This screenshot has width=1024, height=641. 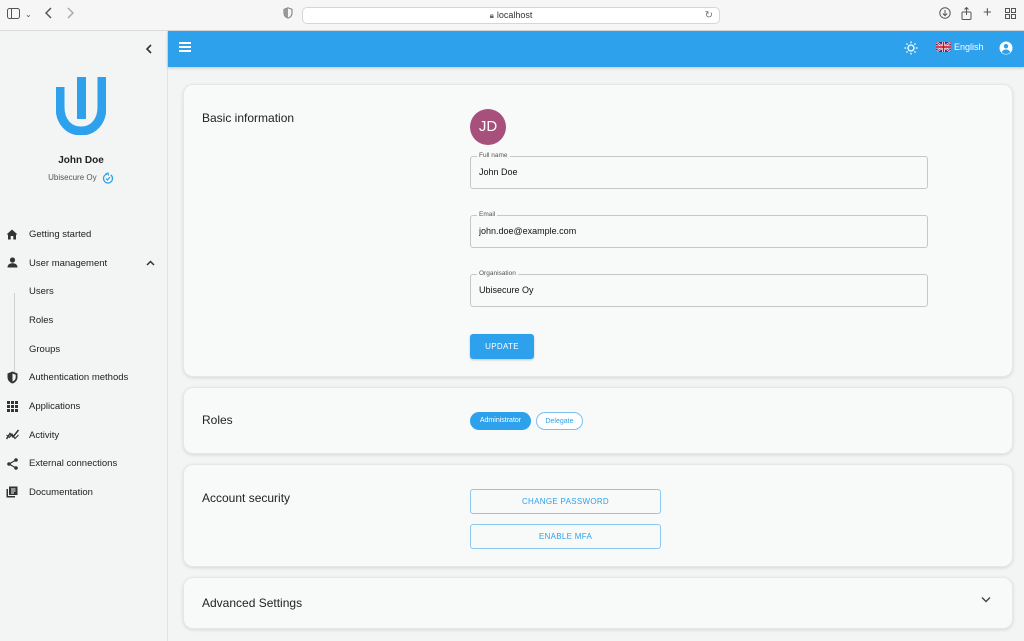 I want to click on sidebar-item-label: Users, so click(x=41, y=292).